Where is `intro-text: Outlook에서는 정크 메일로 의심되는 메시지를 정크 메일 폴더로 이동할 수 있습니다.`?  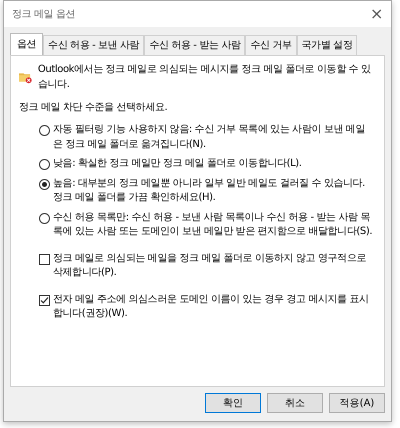 intro-text: Outlook에서는 정크 메일로 의심되는 메시지를 정크 메일 폴더로 이동할 수 있습니다. is located at coordinates (205, 77).